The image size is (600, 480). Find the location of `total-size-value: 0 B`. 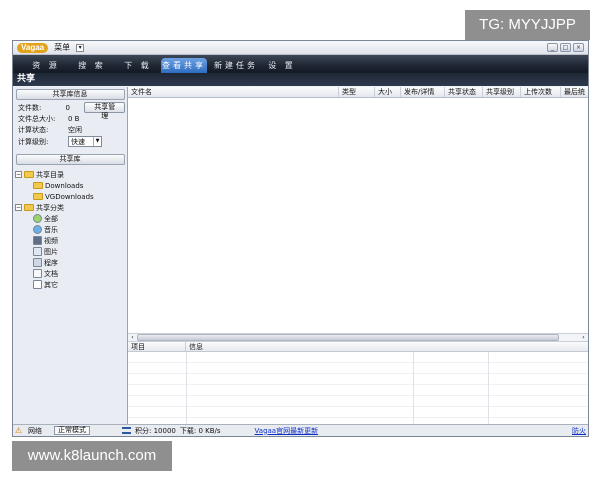

total-size-value: 0 B is located at coordinates (74, 118).